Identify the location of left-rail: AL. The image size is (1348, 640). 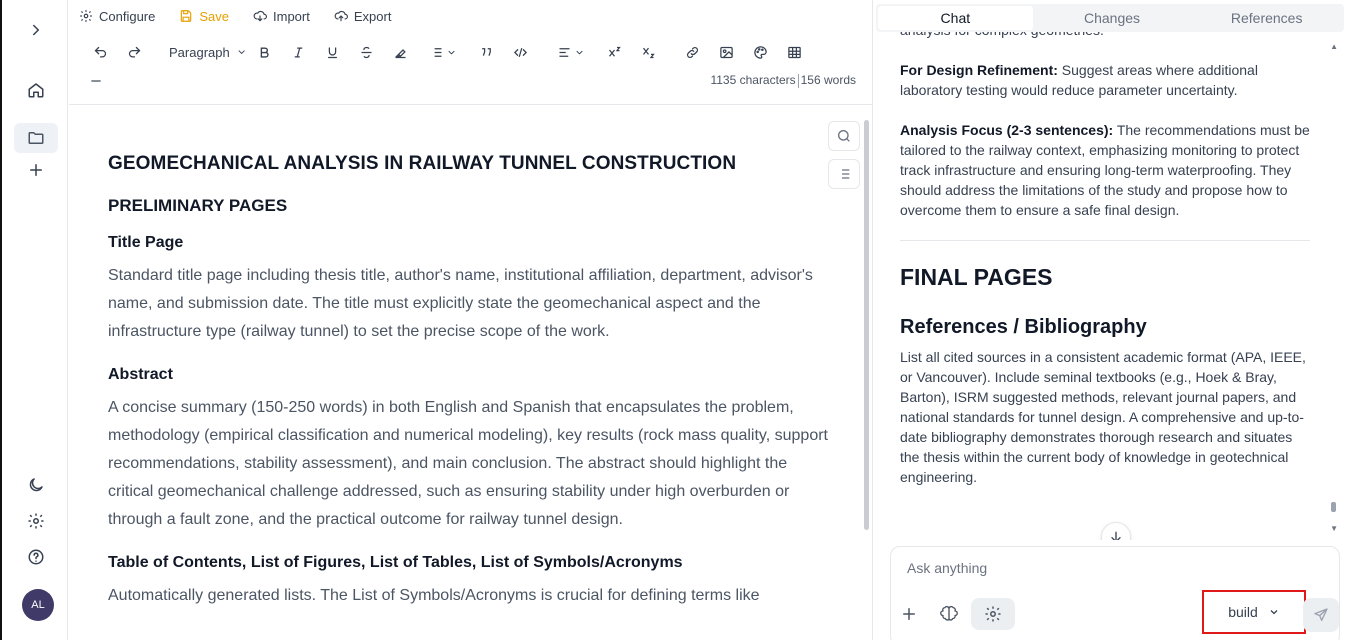
(34, 320).